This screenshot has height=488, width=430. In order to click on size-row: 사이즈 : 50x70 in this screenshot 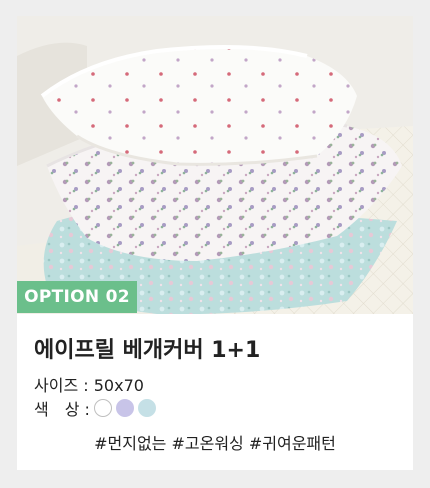, I will do `click(89, 384)`.